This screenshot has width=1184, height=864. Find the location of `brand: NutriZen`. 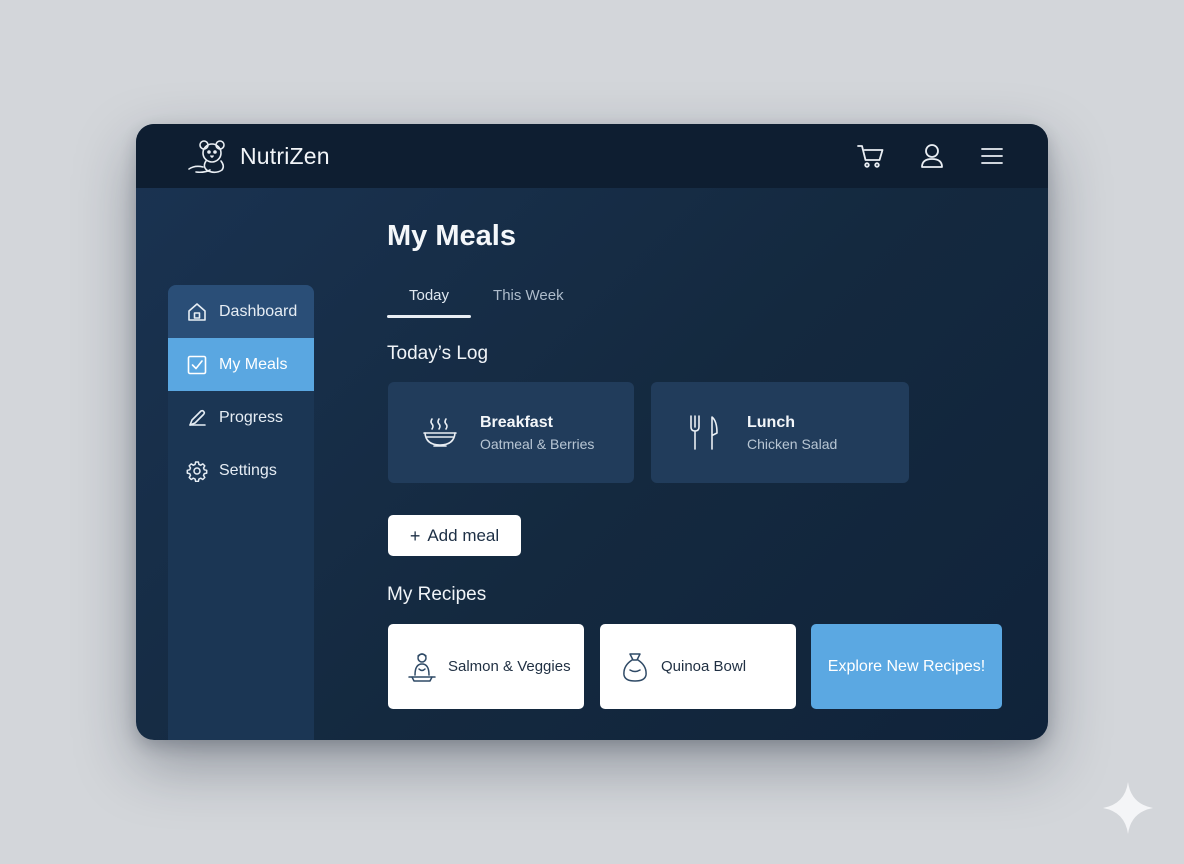

brand: NutriZen is located at coordinates (258, 156).